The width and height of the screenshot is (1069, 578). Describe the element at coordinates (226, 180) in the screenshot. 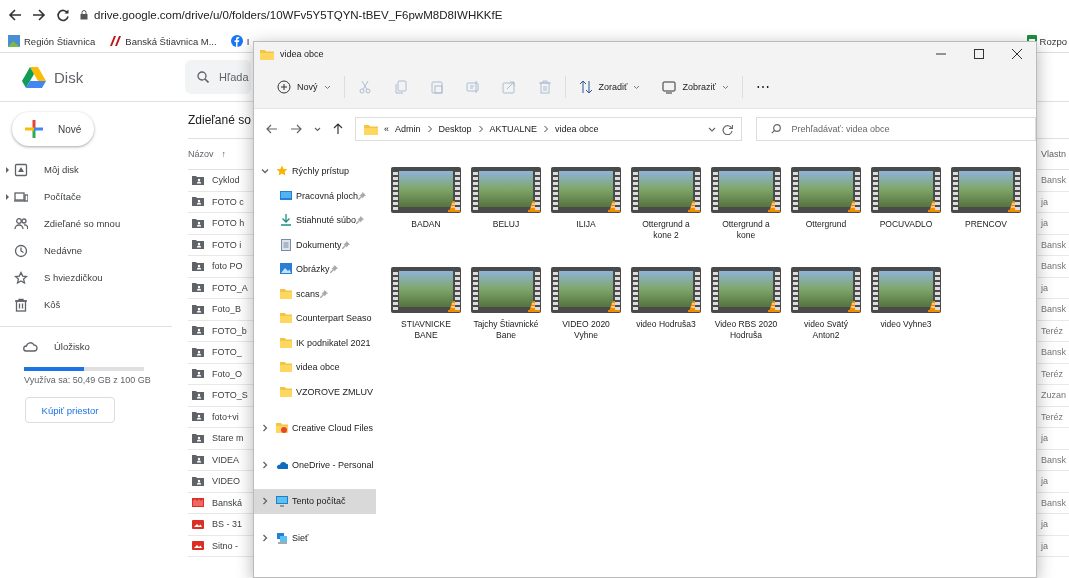

I see `file-name: Cyklod` at that location.